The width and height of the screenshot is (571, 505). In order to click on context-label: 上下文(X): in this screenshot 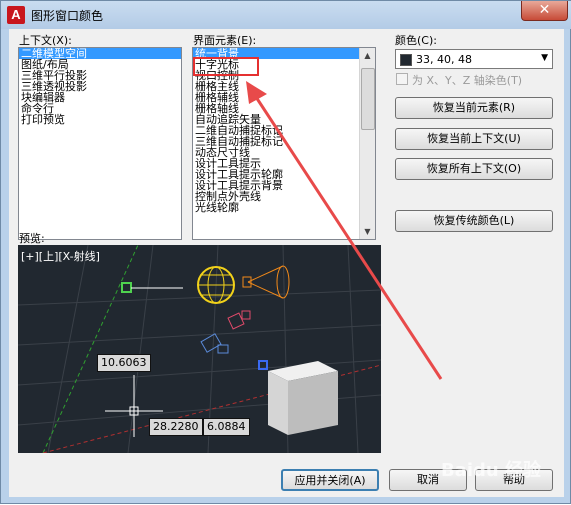, I will do `click(45, 40)`.